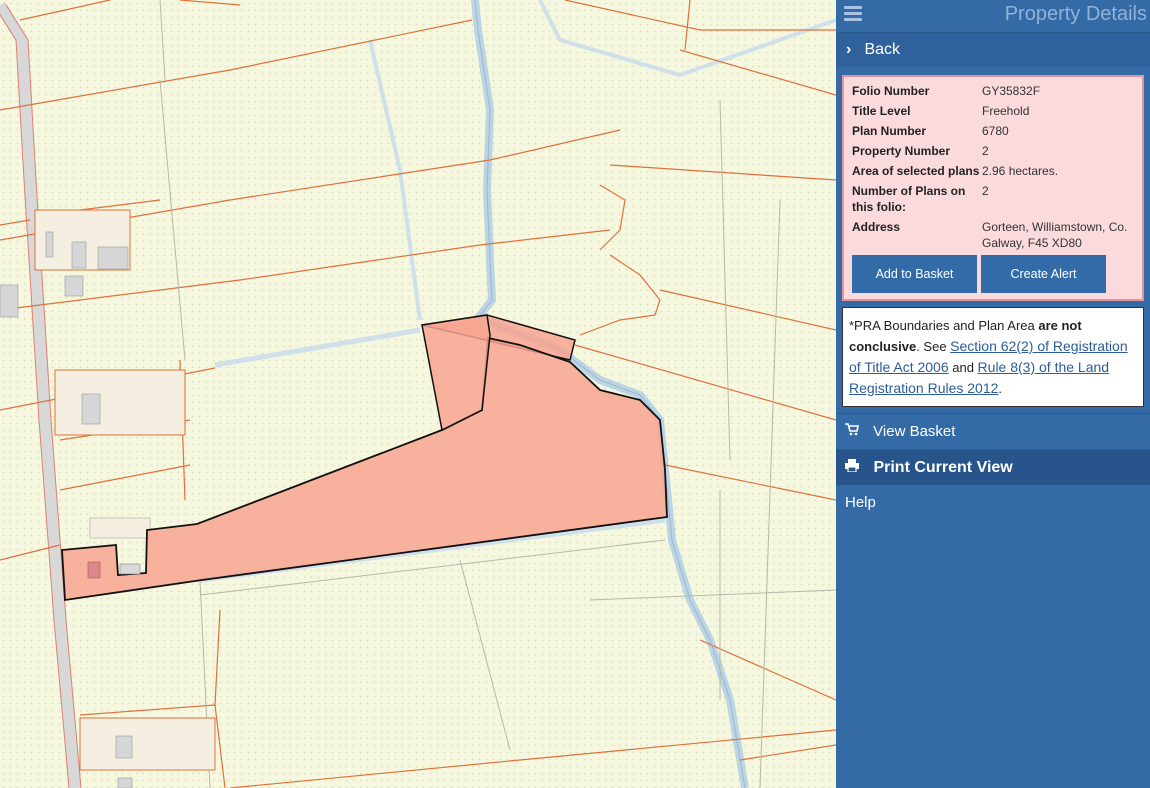 The image size is (1150, 788). What do you see at coordinates (993, 50) in the screenshot?
I see `back-button: › Back` at bounding box center [993, 50].